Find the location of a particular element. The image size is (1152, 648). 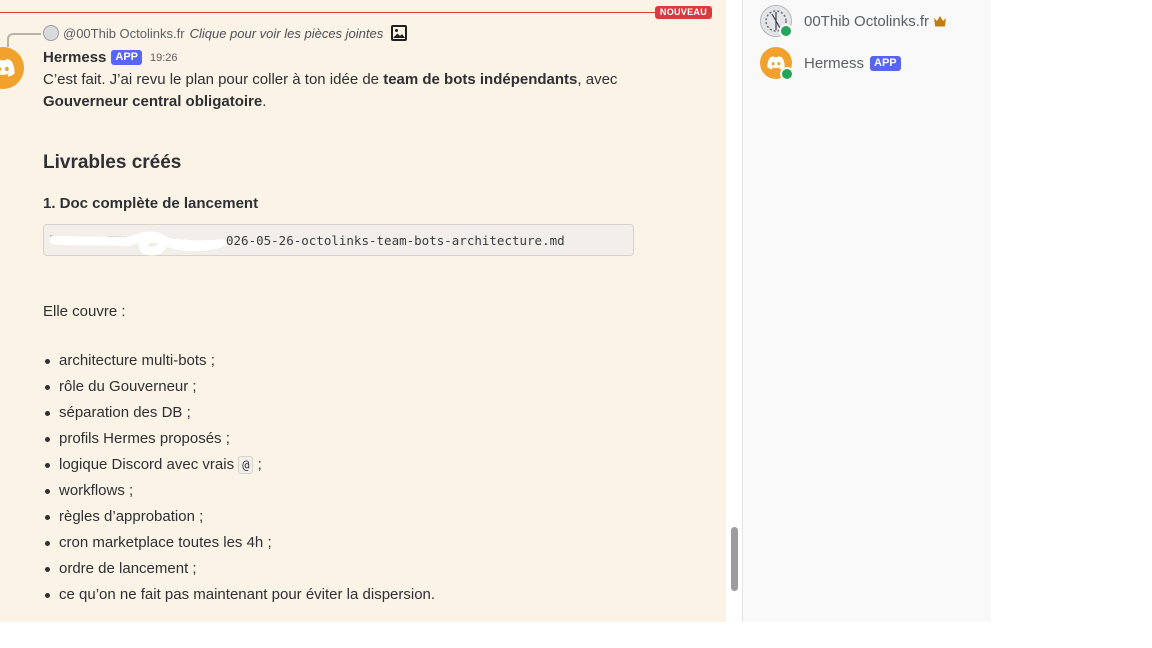

list-item: workflows ; is located at coordinates (239, 491).